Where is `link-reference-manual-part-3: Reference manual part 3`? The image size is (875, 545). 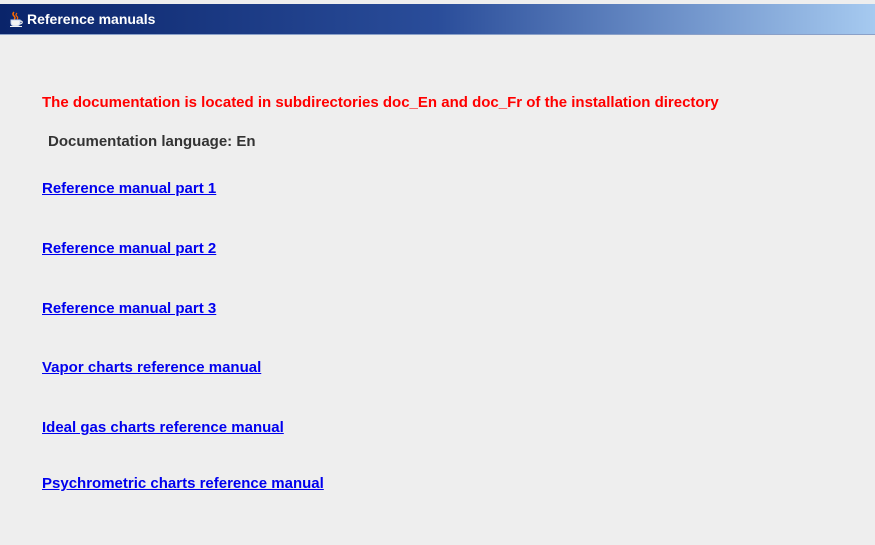 link-reference-manual-part-3: Reference manual part 3 is located at coordinates (129, 308).